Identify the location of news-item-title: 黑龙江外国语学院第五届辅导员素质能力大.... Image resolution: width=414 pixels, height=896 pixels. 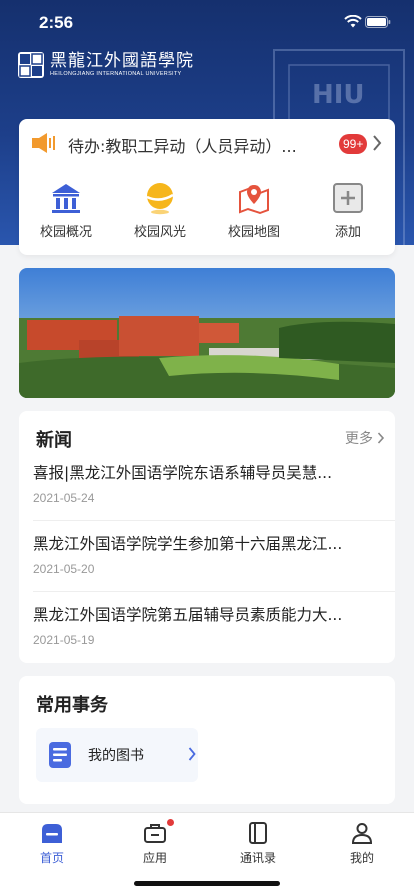
(188, 615).